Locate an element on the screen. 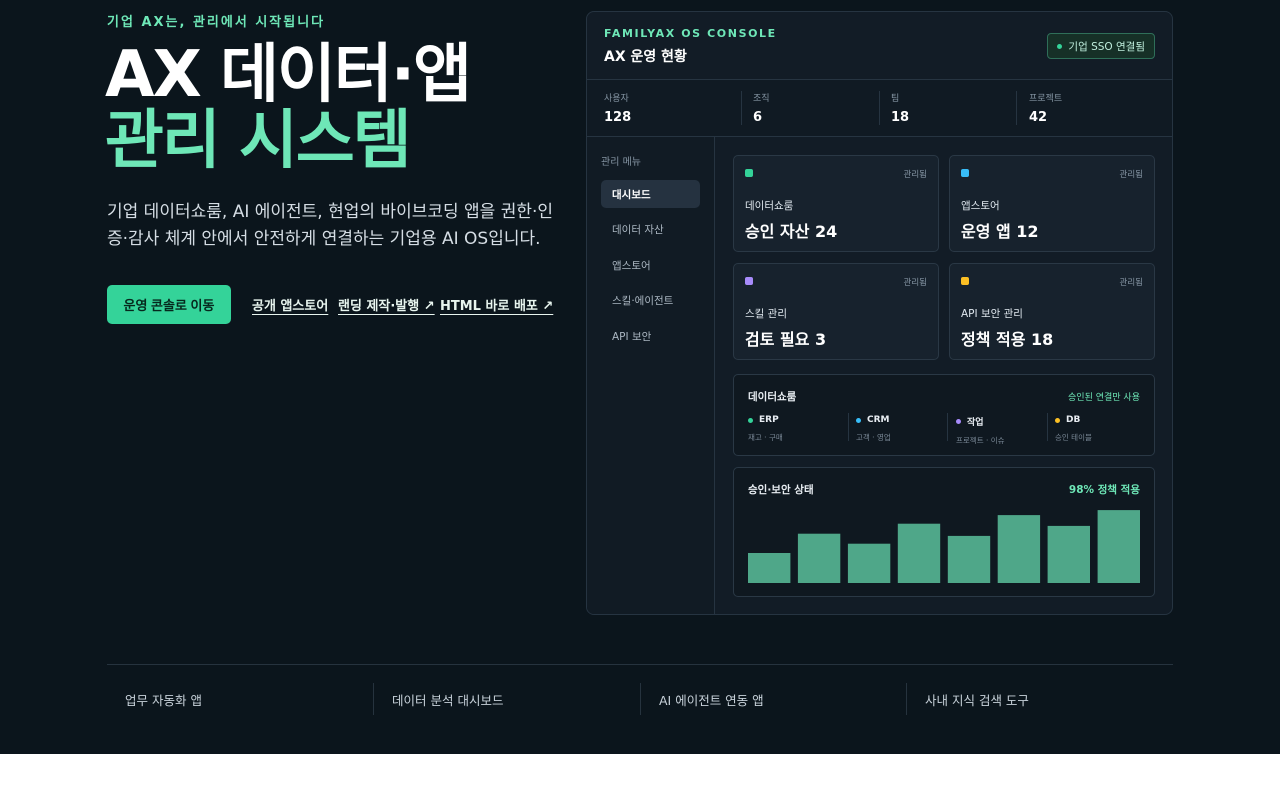 This screenshot has height=800, width=1280. console-cta-button: 운영 콘솔로 이동 is located at coordinates (169, 304).